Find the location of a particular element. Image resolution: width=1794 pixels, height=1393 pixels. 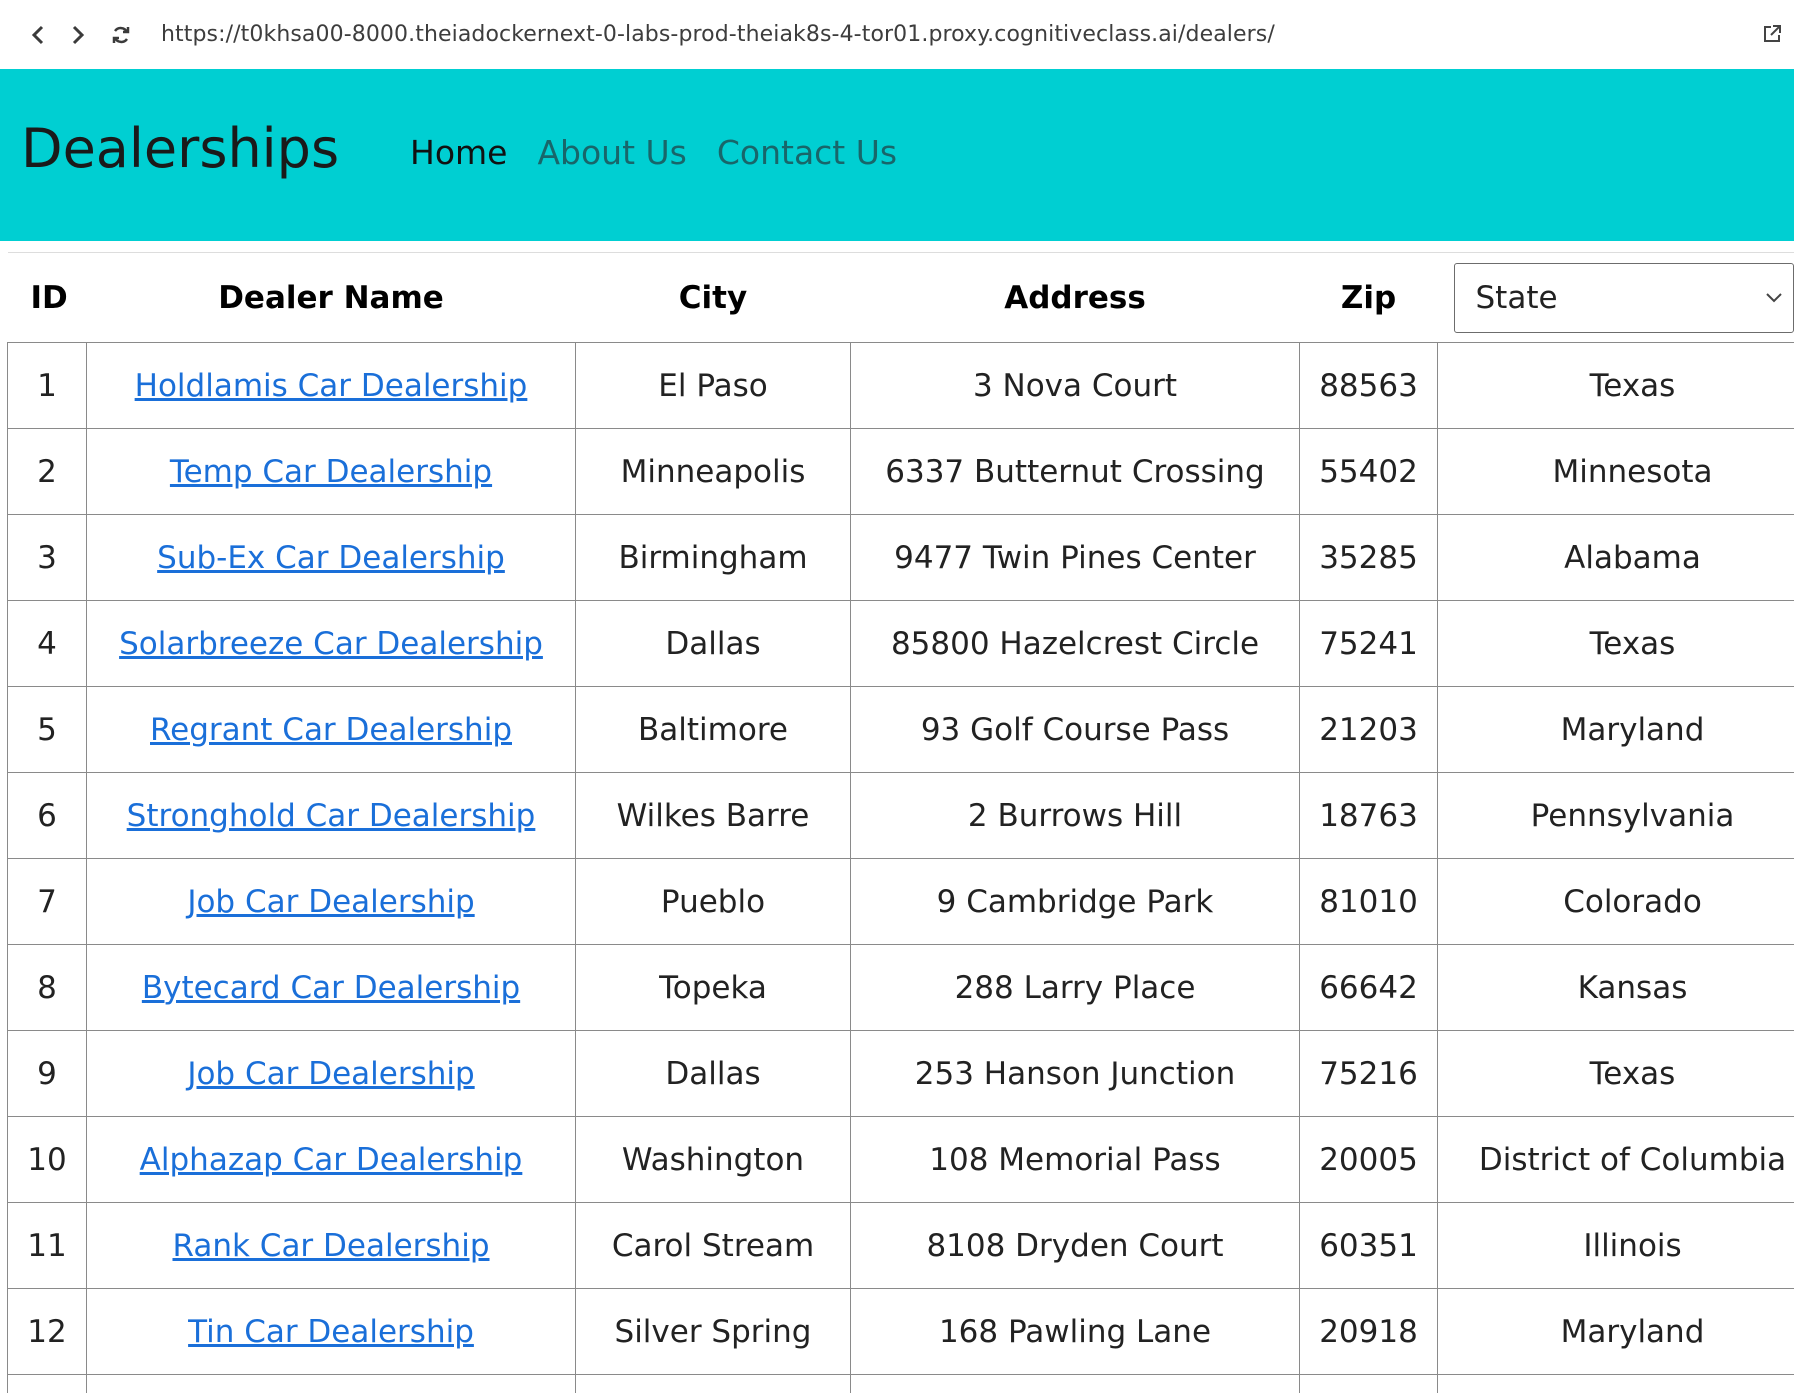

back-button is located at coordinates (38, 35).